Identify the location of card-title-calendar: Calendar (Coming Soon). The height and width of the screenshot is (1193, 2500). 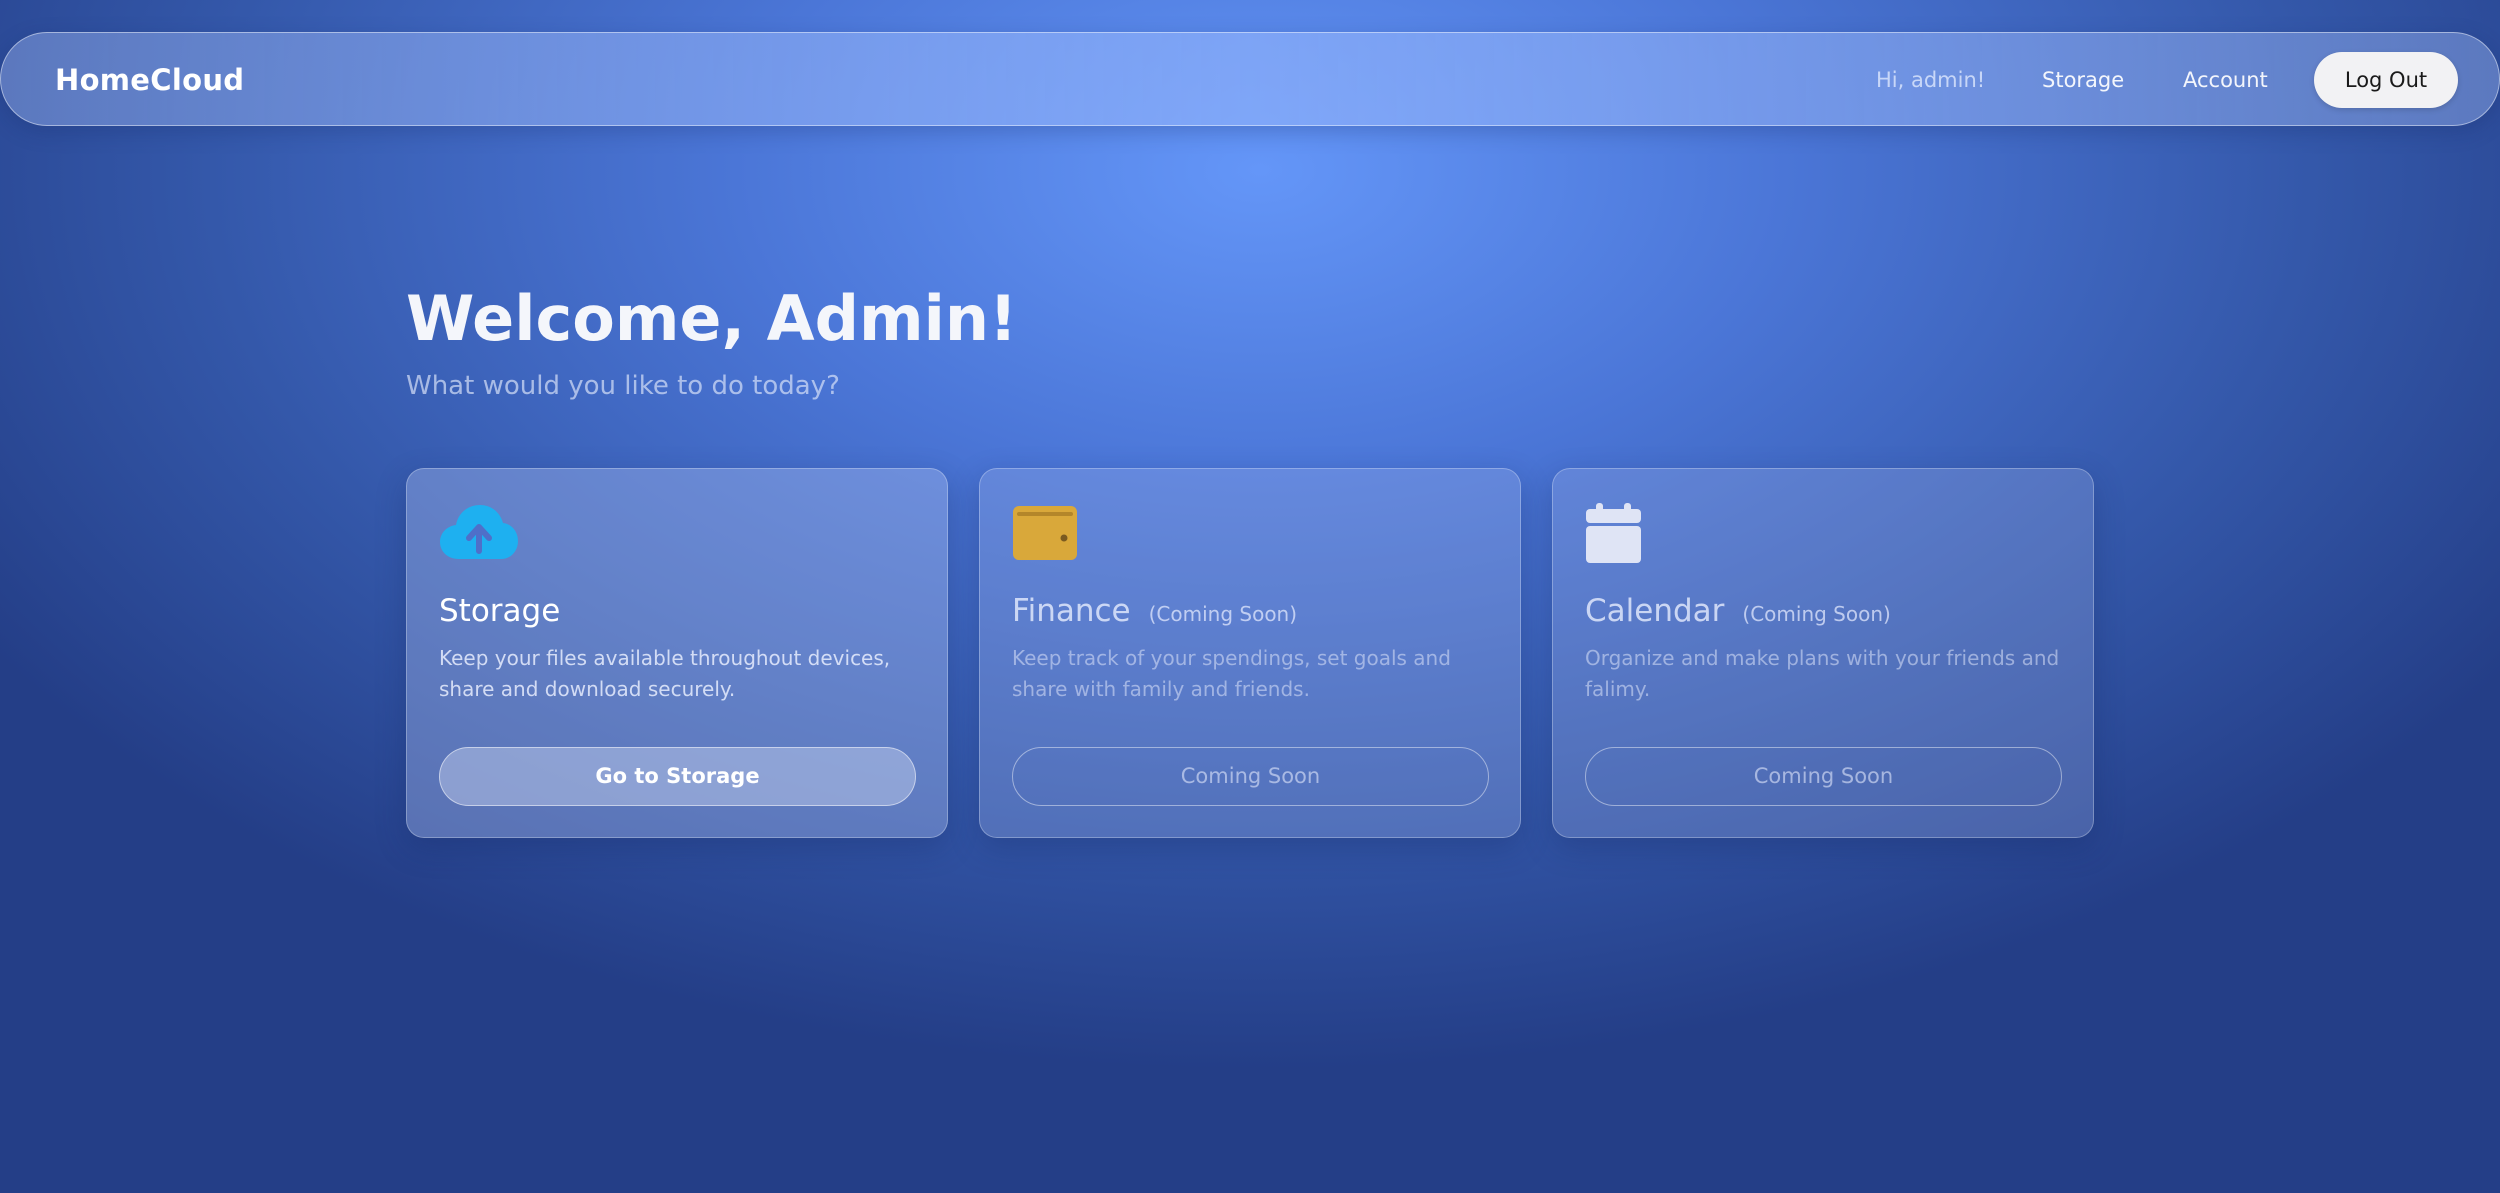
(1738, 611).